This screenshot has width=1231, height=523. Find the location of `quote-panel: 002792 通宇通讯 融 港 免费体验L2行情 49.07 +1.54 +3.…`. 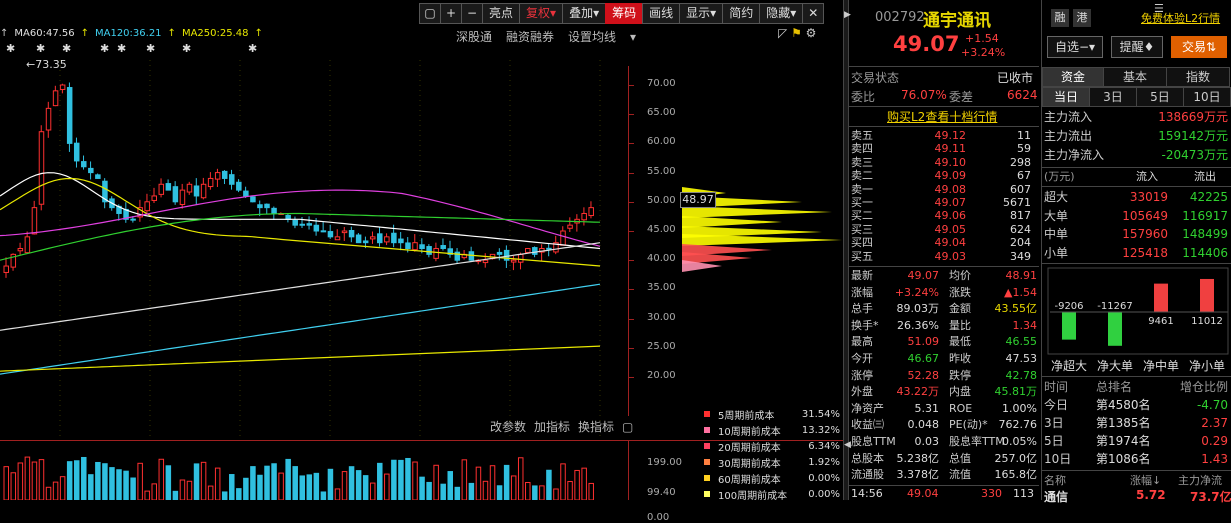

quote-panel: 002792 通宇通讯 融 港 免费体验L2行情 49.07 +1.54 +3.… is located at coordinates (944, 250).